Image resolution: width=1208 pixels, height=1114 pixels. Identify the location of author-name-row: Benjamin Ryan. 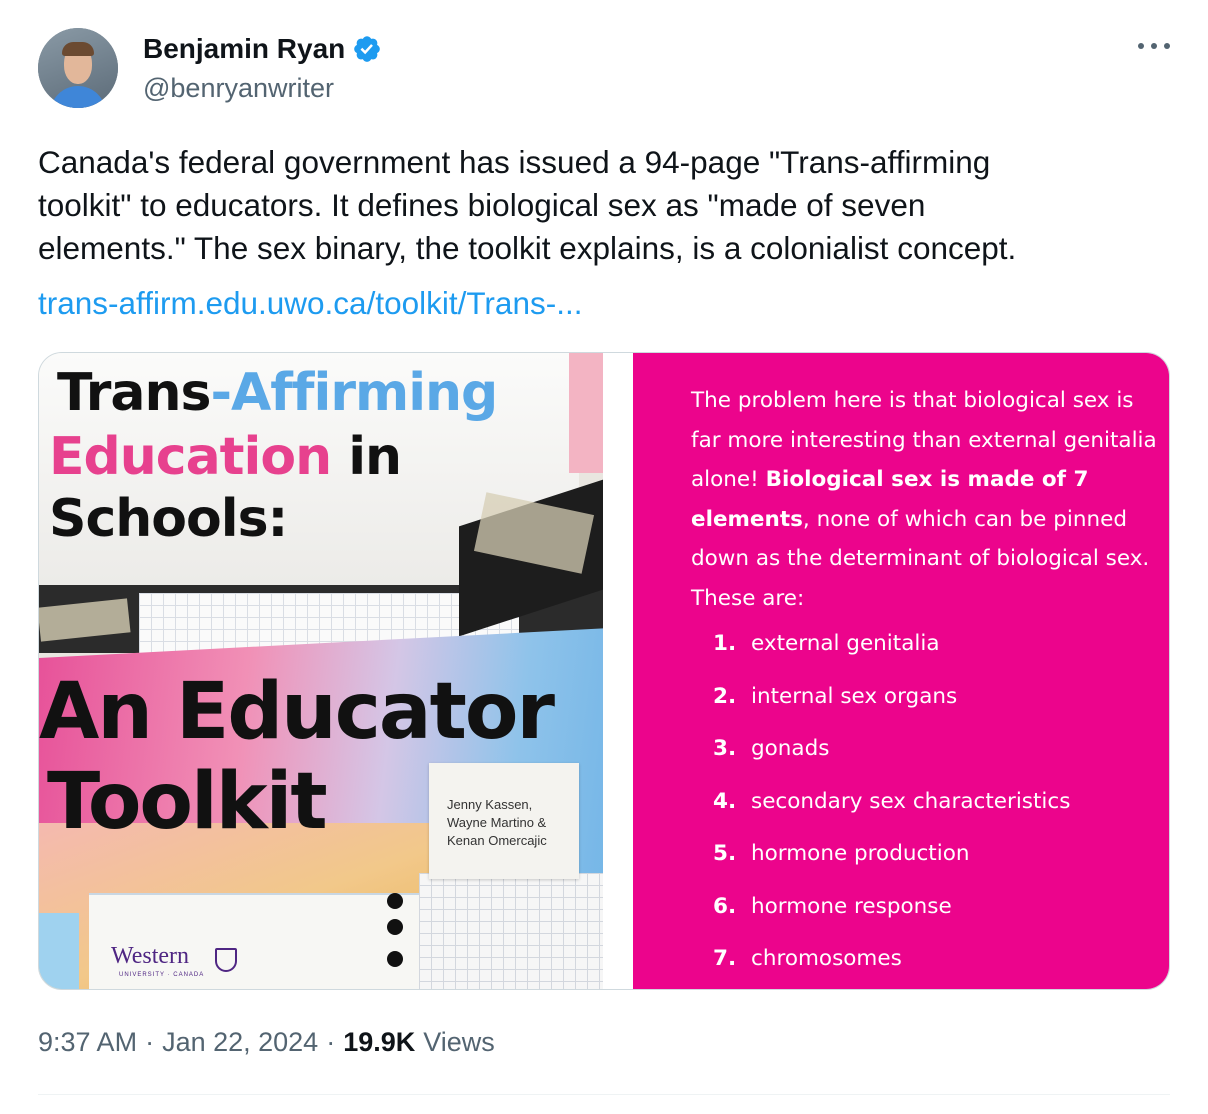
(262, 49).